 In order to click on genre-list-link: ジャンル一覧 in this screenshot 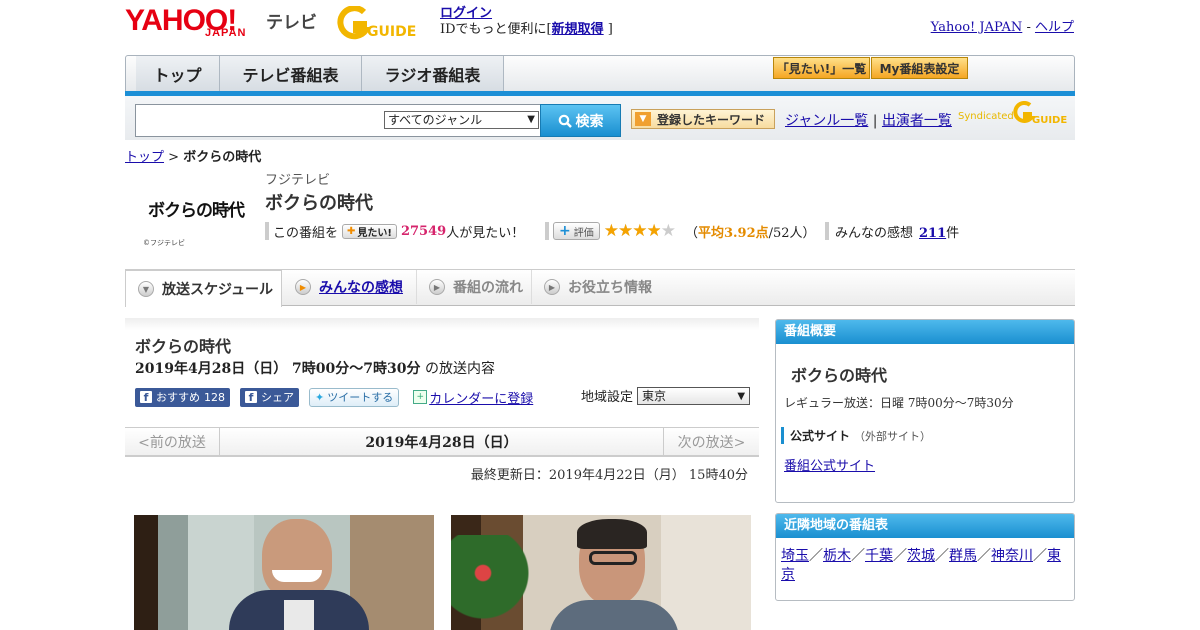, I will do `click(826, 121)`.